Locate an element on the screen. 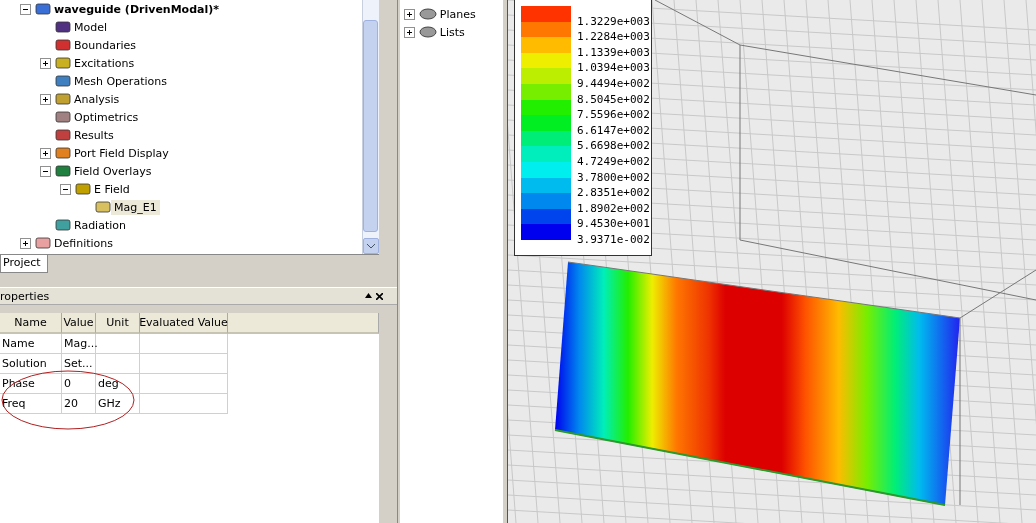 The width and height of the screenshot is (1036, 523). panel-title: roperties is located at coordinates (25, 296).